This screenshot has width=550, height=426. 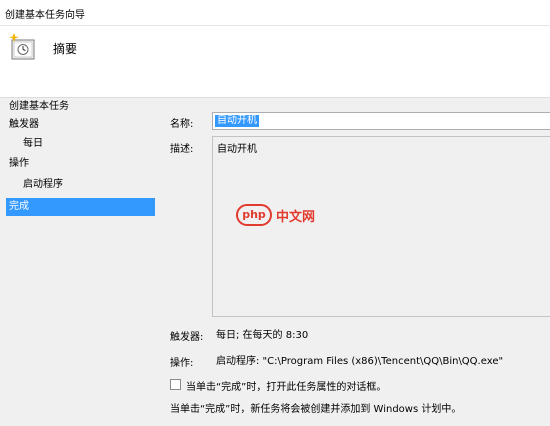 I want to click on description-label: 描述:, so click(x=182, y=149).